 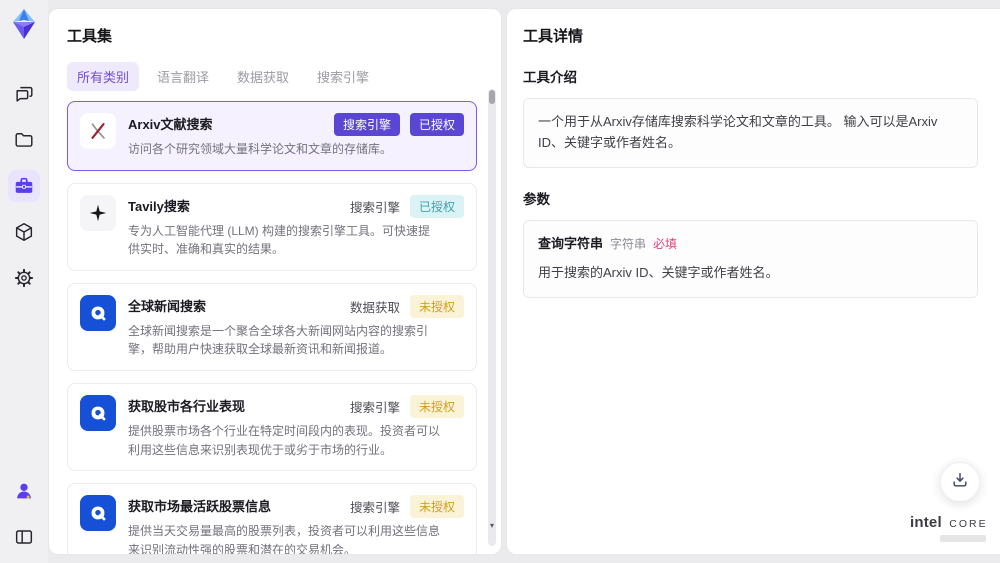 What do you see at coordinates (159, 206) in the screenshot?
I see `tool-name: Tavily搜索` at bounding box center [159, 206].